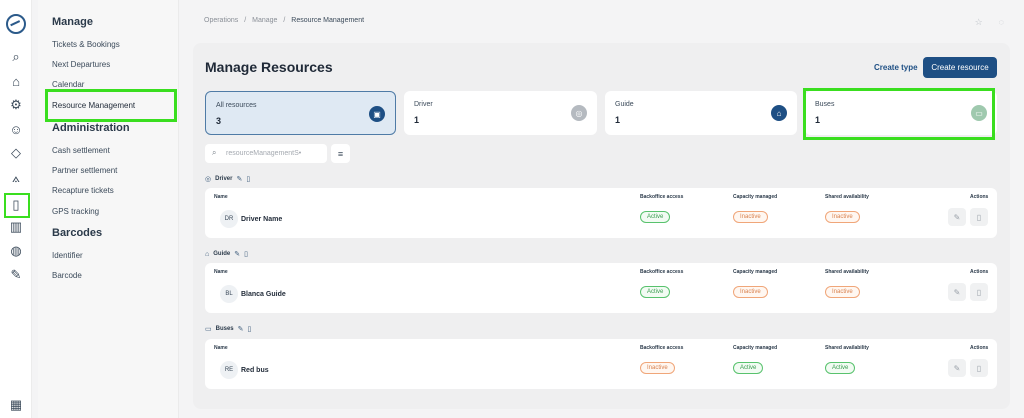  What do you see at coordinates (16, 178) in the screenshot?
I see `network-icon: ⟑` at bounding box center [16, 178].